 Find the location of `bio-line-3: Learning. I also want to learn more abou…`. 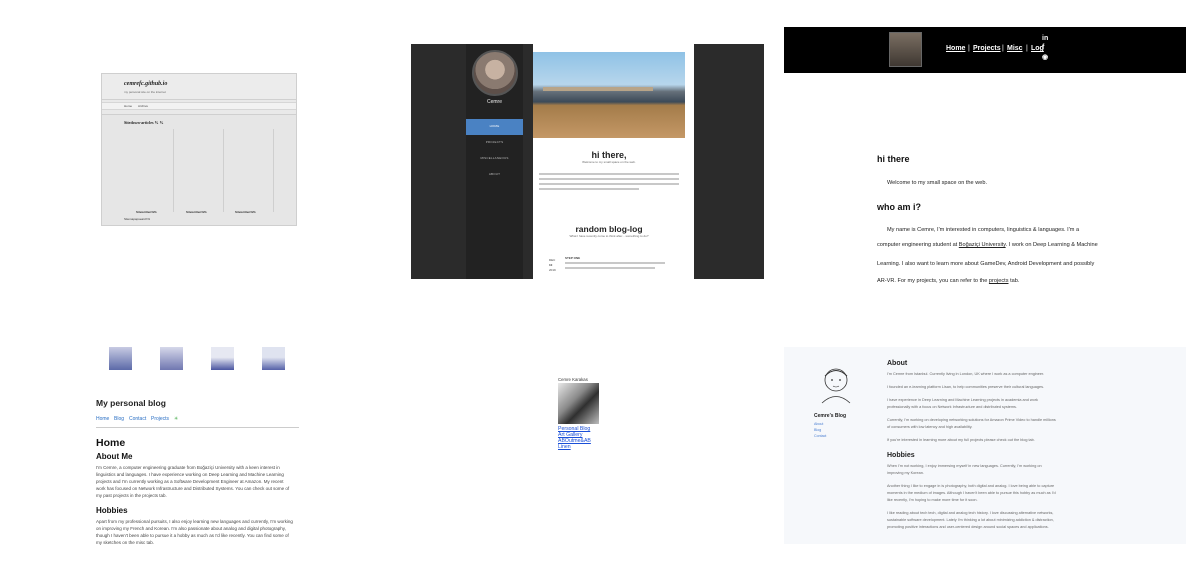

bio-line-3: Learning. I also want to learn more abou… is located at coordinates (986, 264).